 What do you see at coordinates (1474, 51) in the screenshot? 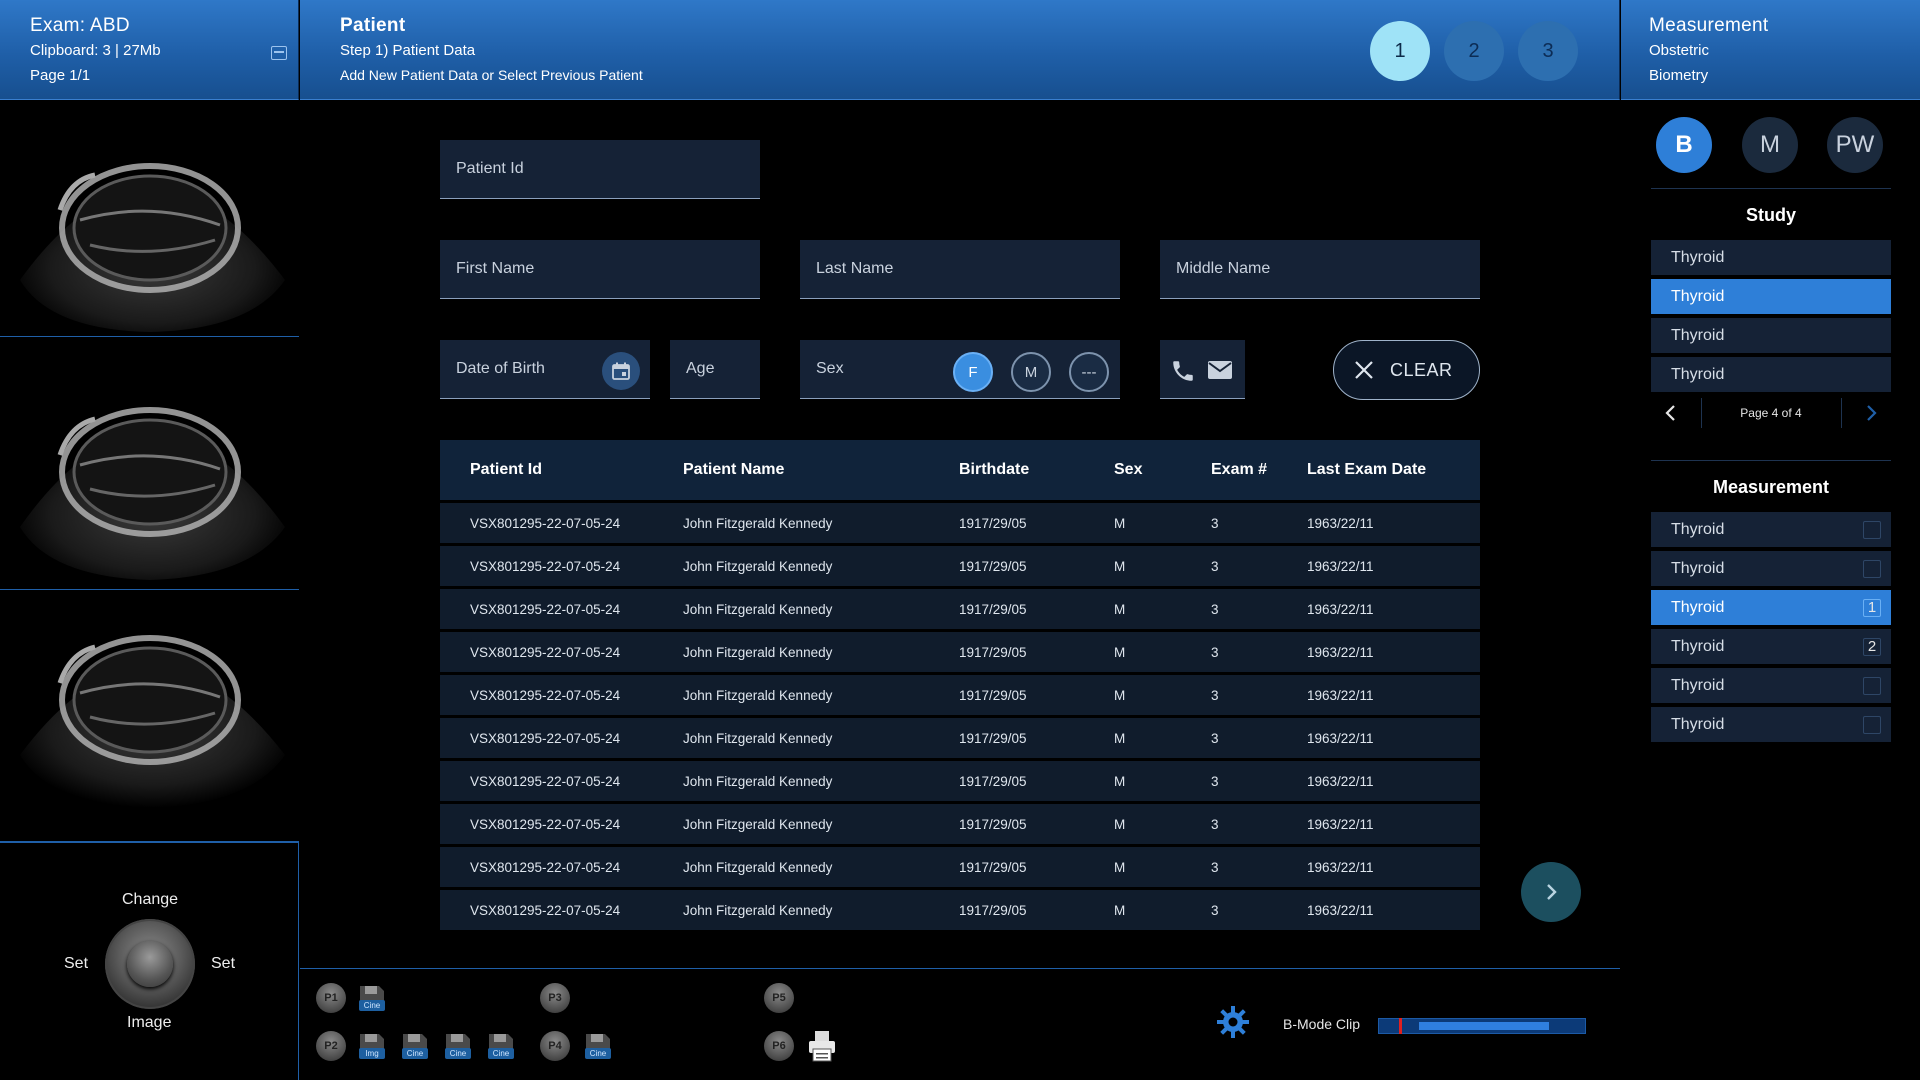
I see `step-2-button: 2` at bounding box center [1474, 51].